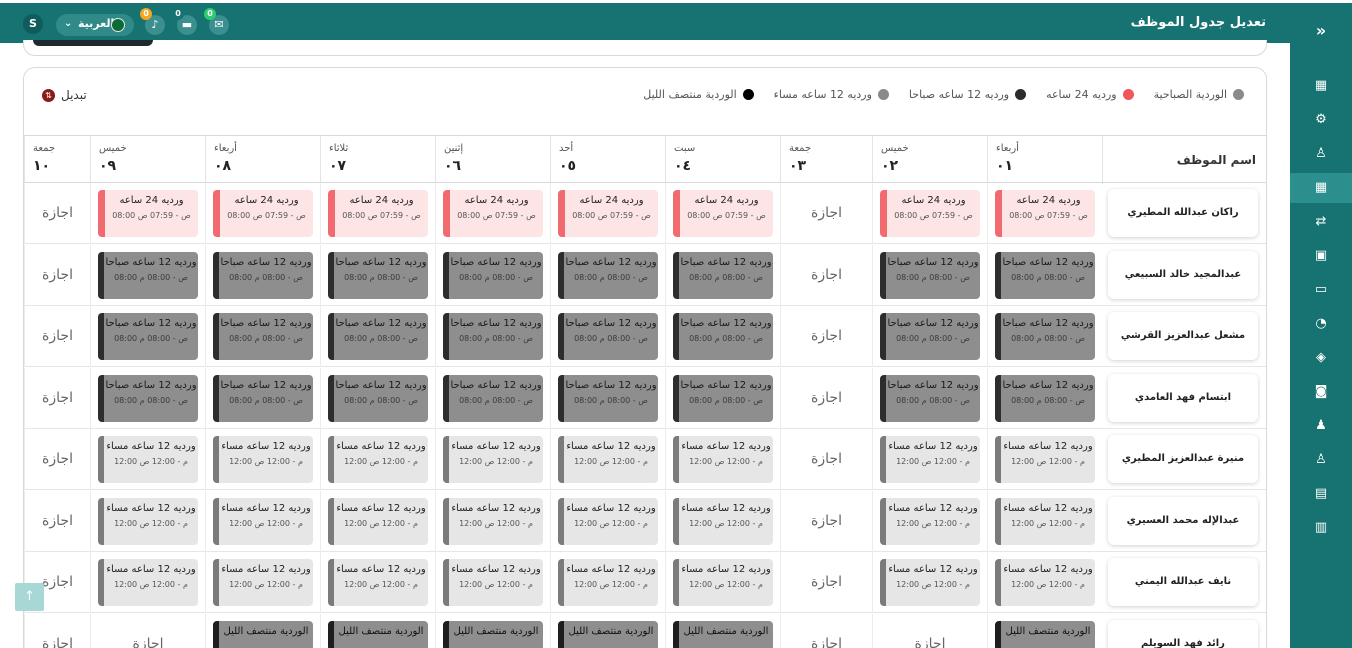 This screenshot has width=1352, height=648. Describe the element at coordinates (33, 24) in the screenshot. I see `user-avatar: S` at that location.